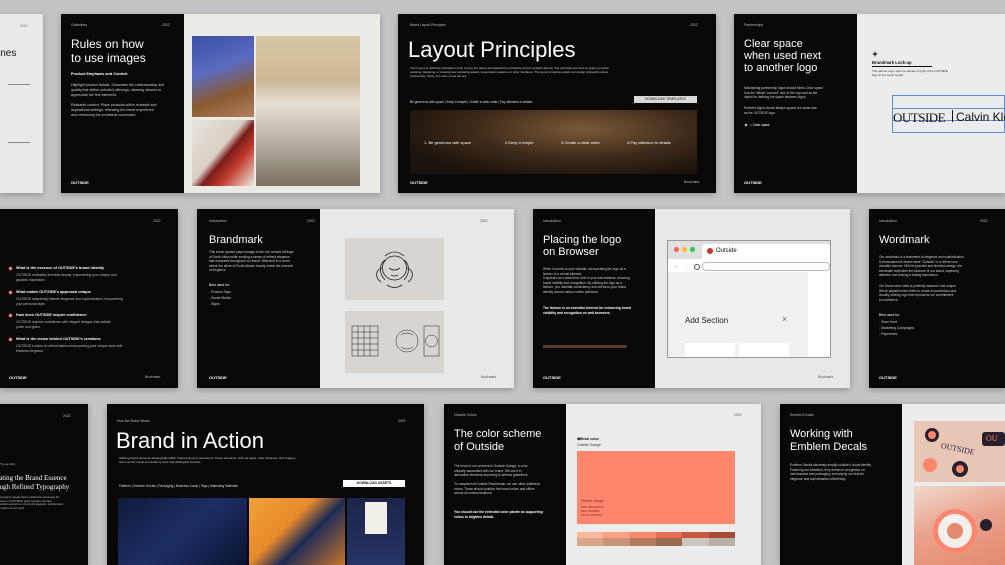  Describe the element at coordinates (952, 116) in the screenshot. I see `lockup-separator` at that location.